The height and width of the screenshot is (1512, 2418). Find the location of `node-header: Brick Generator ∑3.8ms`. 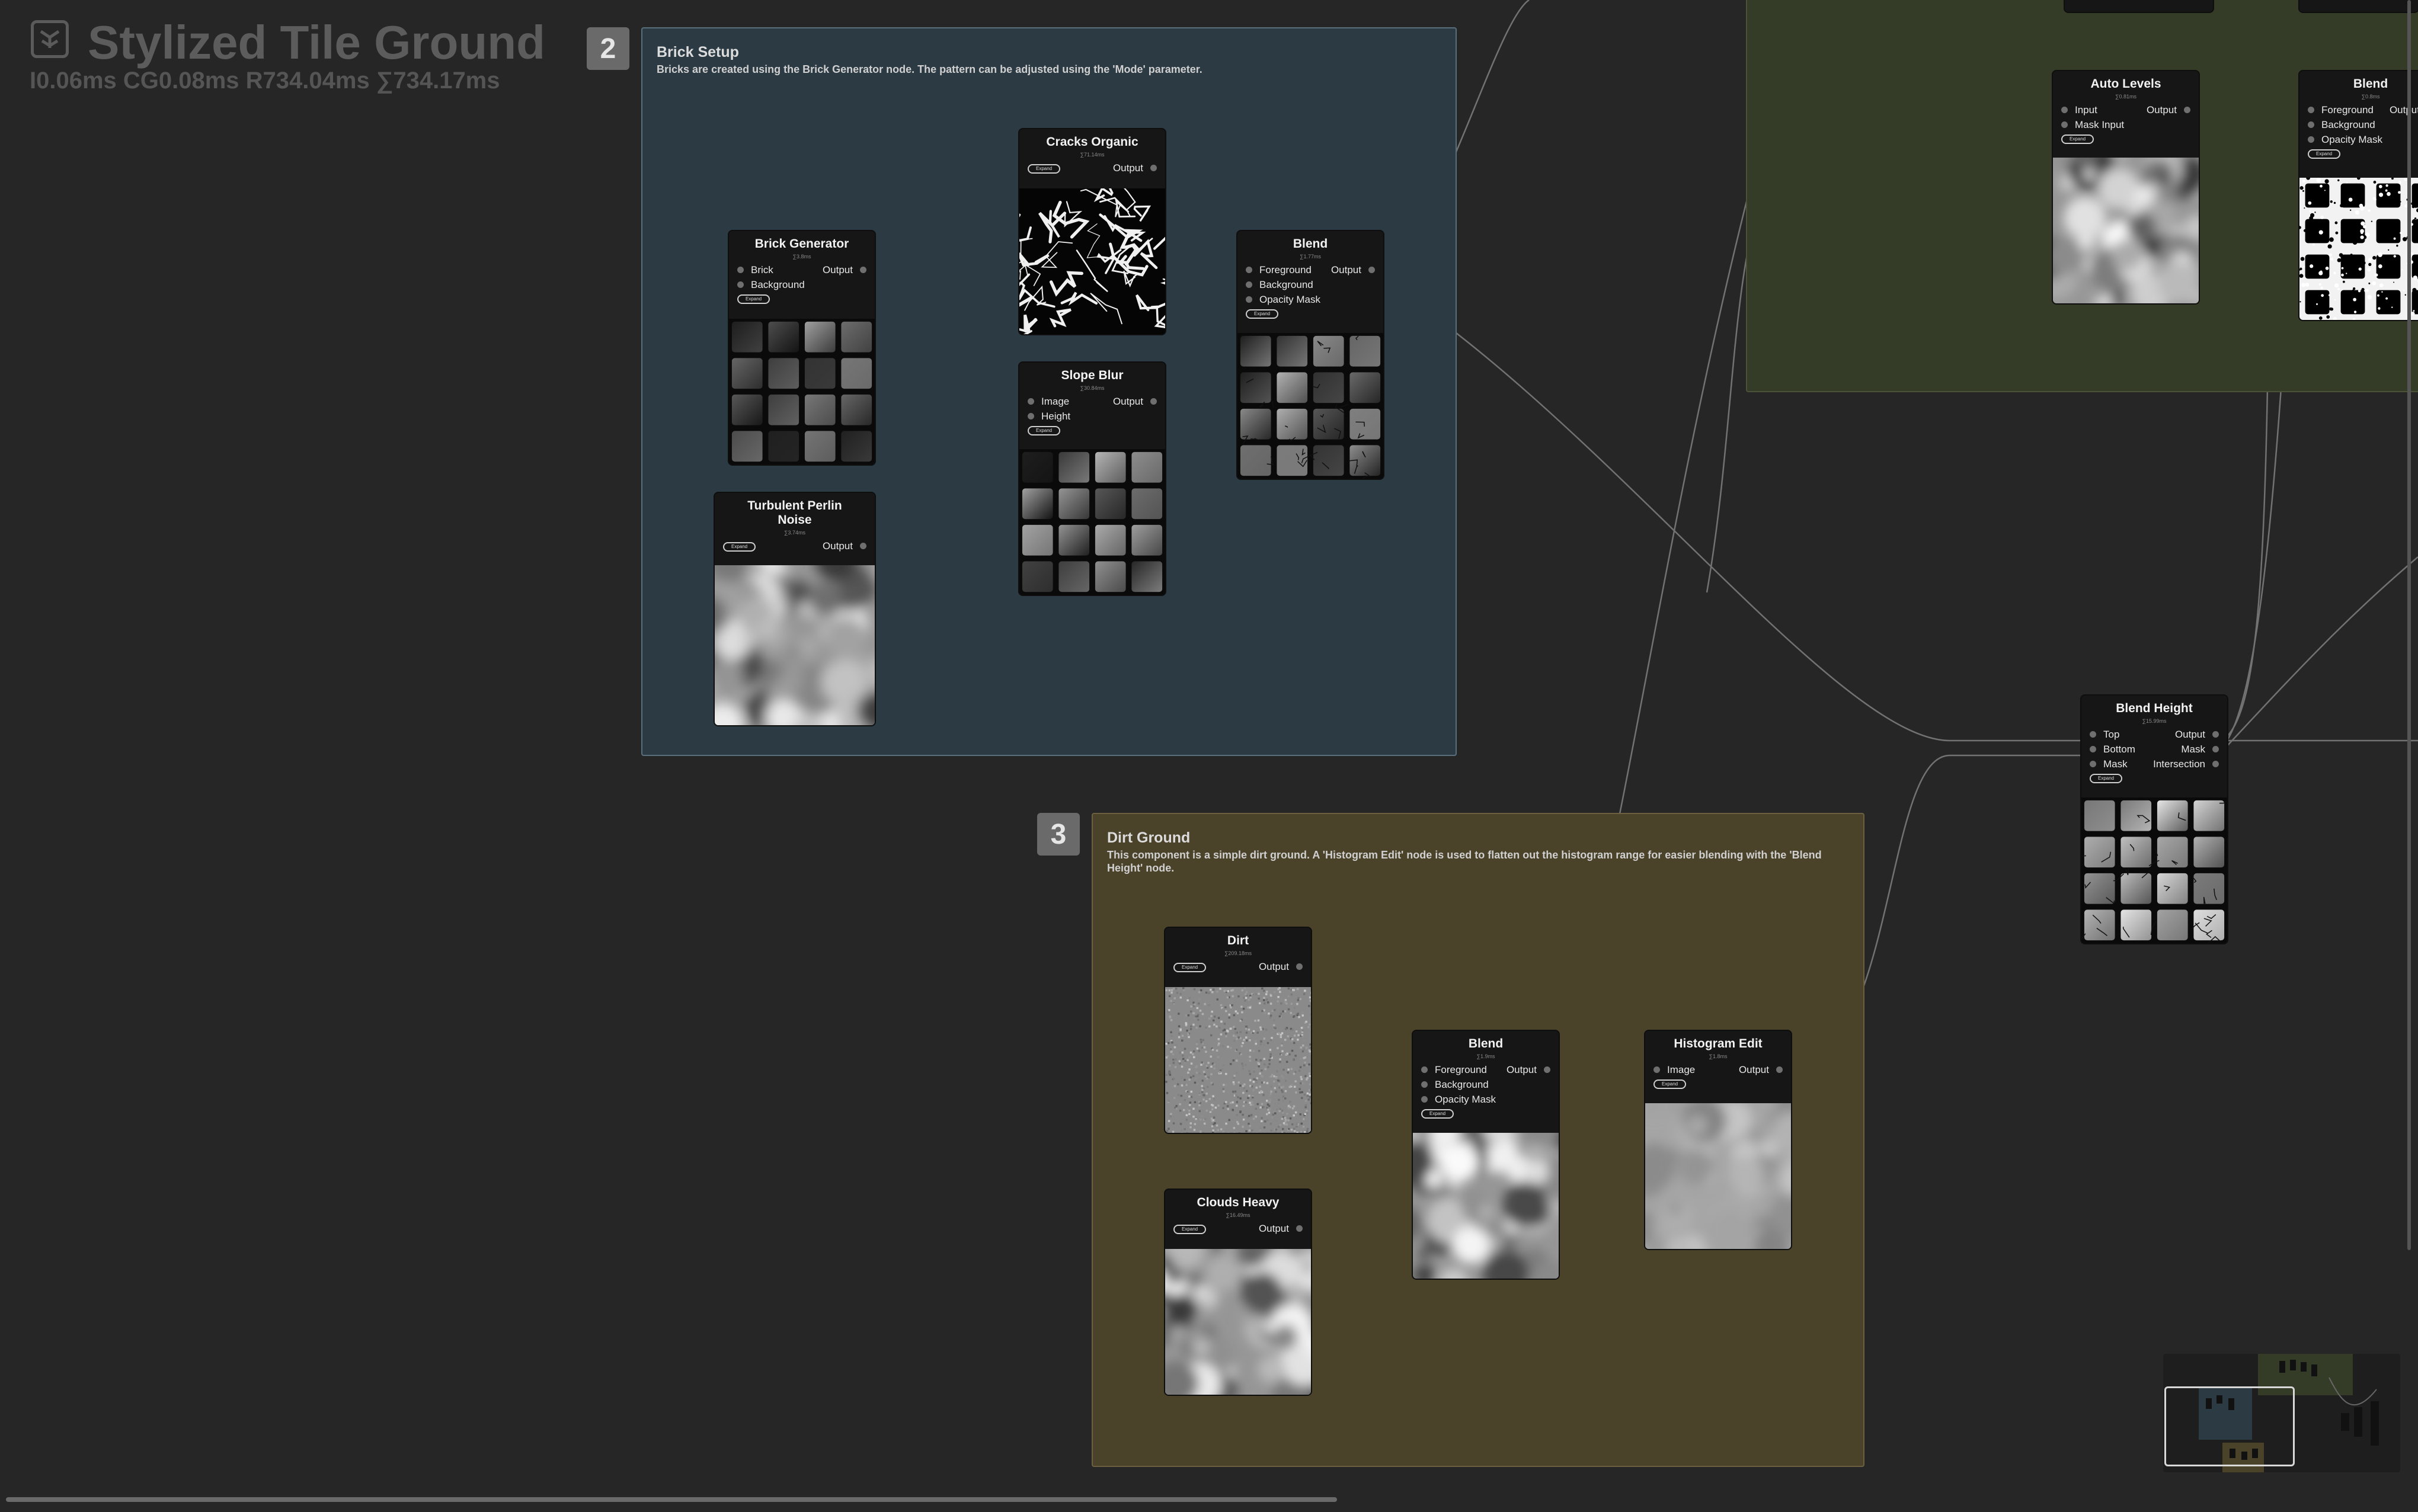

node-header: Brick Generator ∑3.8ms is located at coordinates (802, 245).